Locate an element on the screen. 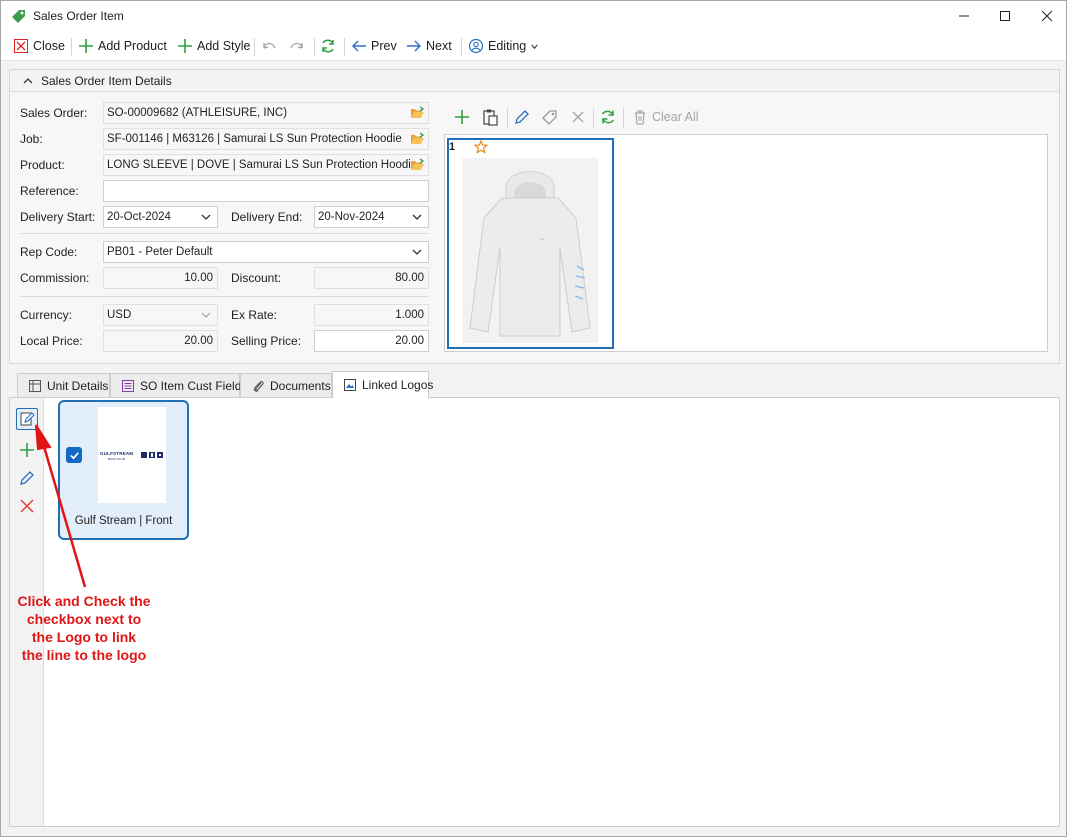 The width and height of the screenshot is (1067, 837). annotation-line: Click and Check the is located at coordinates (84, 601).